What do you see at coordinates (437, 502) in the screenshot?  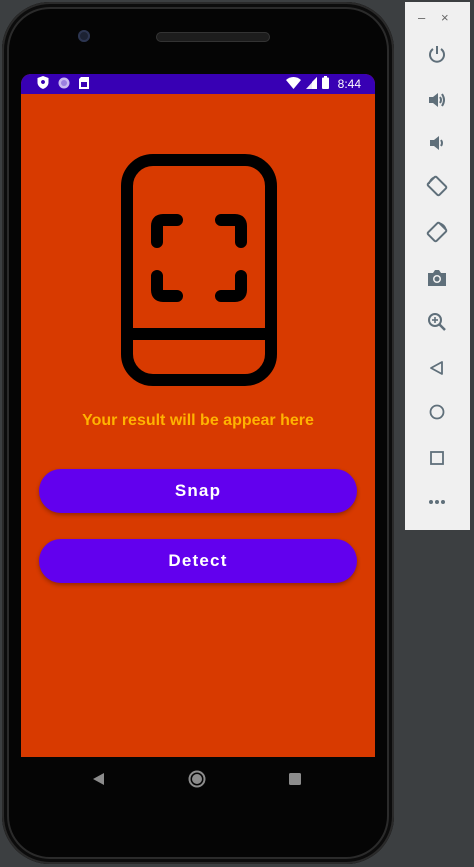 I see `more-icon` at bounding box center [437, 502].